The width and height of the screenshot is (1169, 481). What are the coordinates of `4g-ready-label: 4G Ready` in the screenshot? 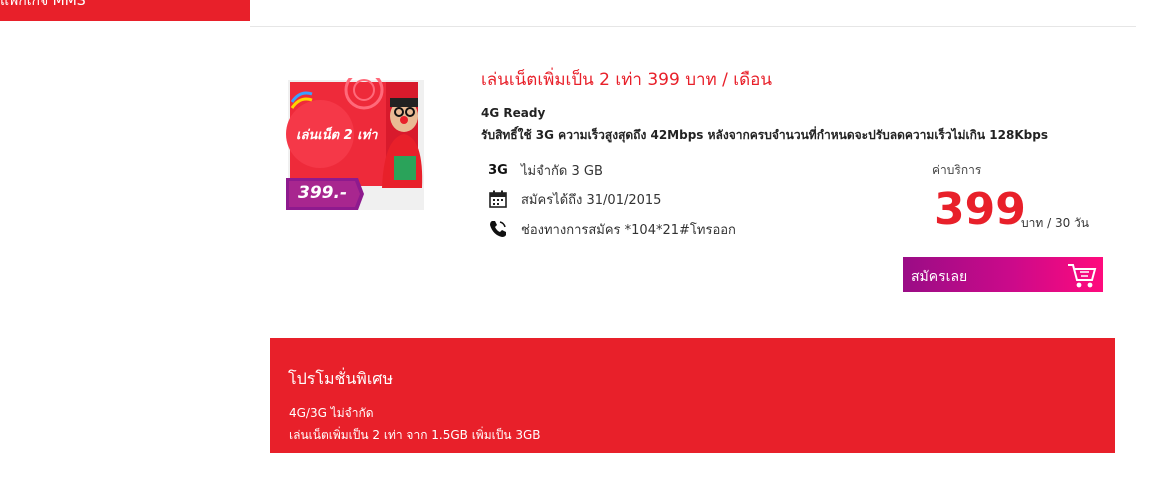 It's located at (513, 113).